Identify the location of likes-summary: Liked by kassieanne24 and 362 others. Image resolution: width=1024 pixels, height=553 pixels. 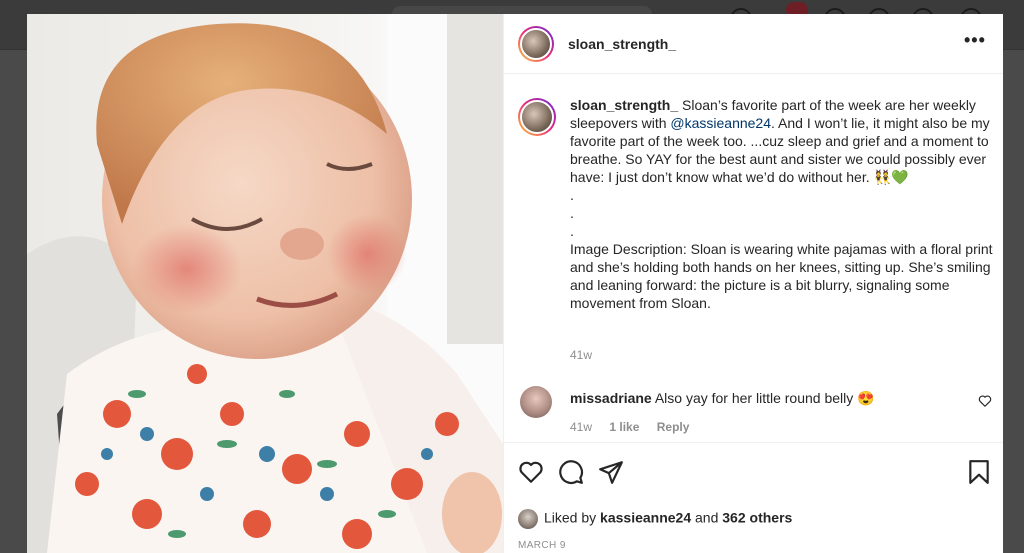
(655, 519).